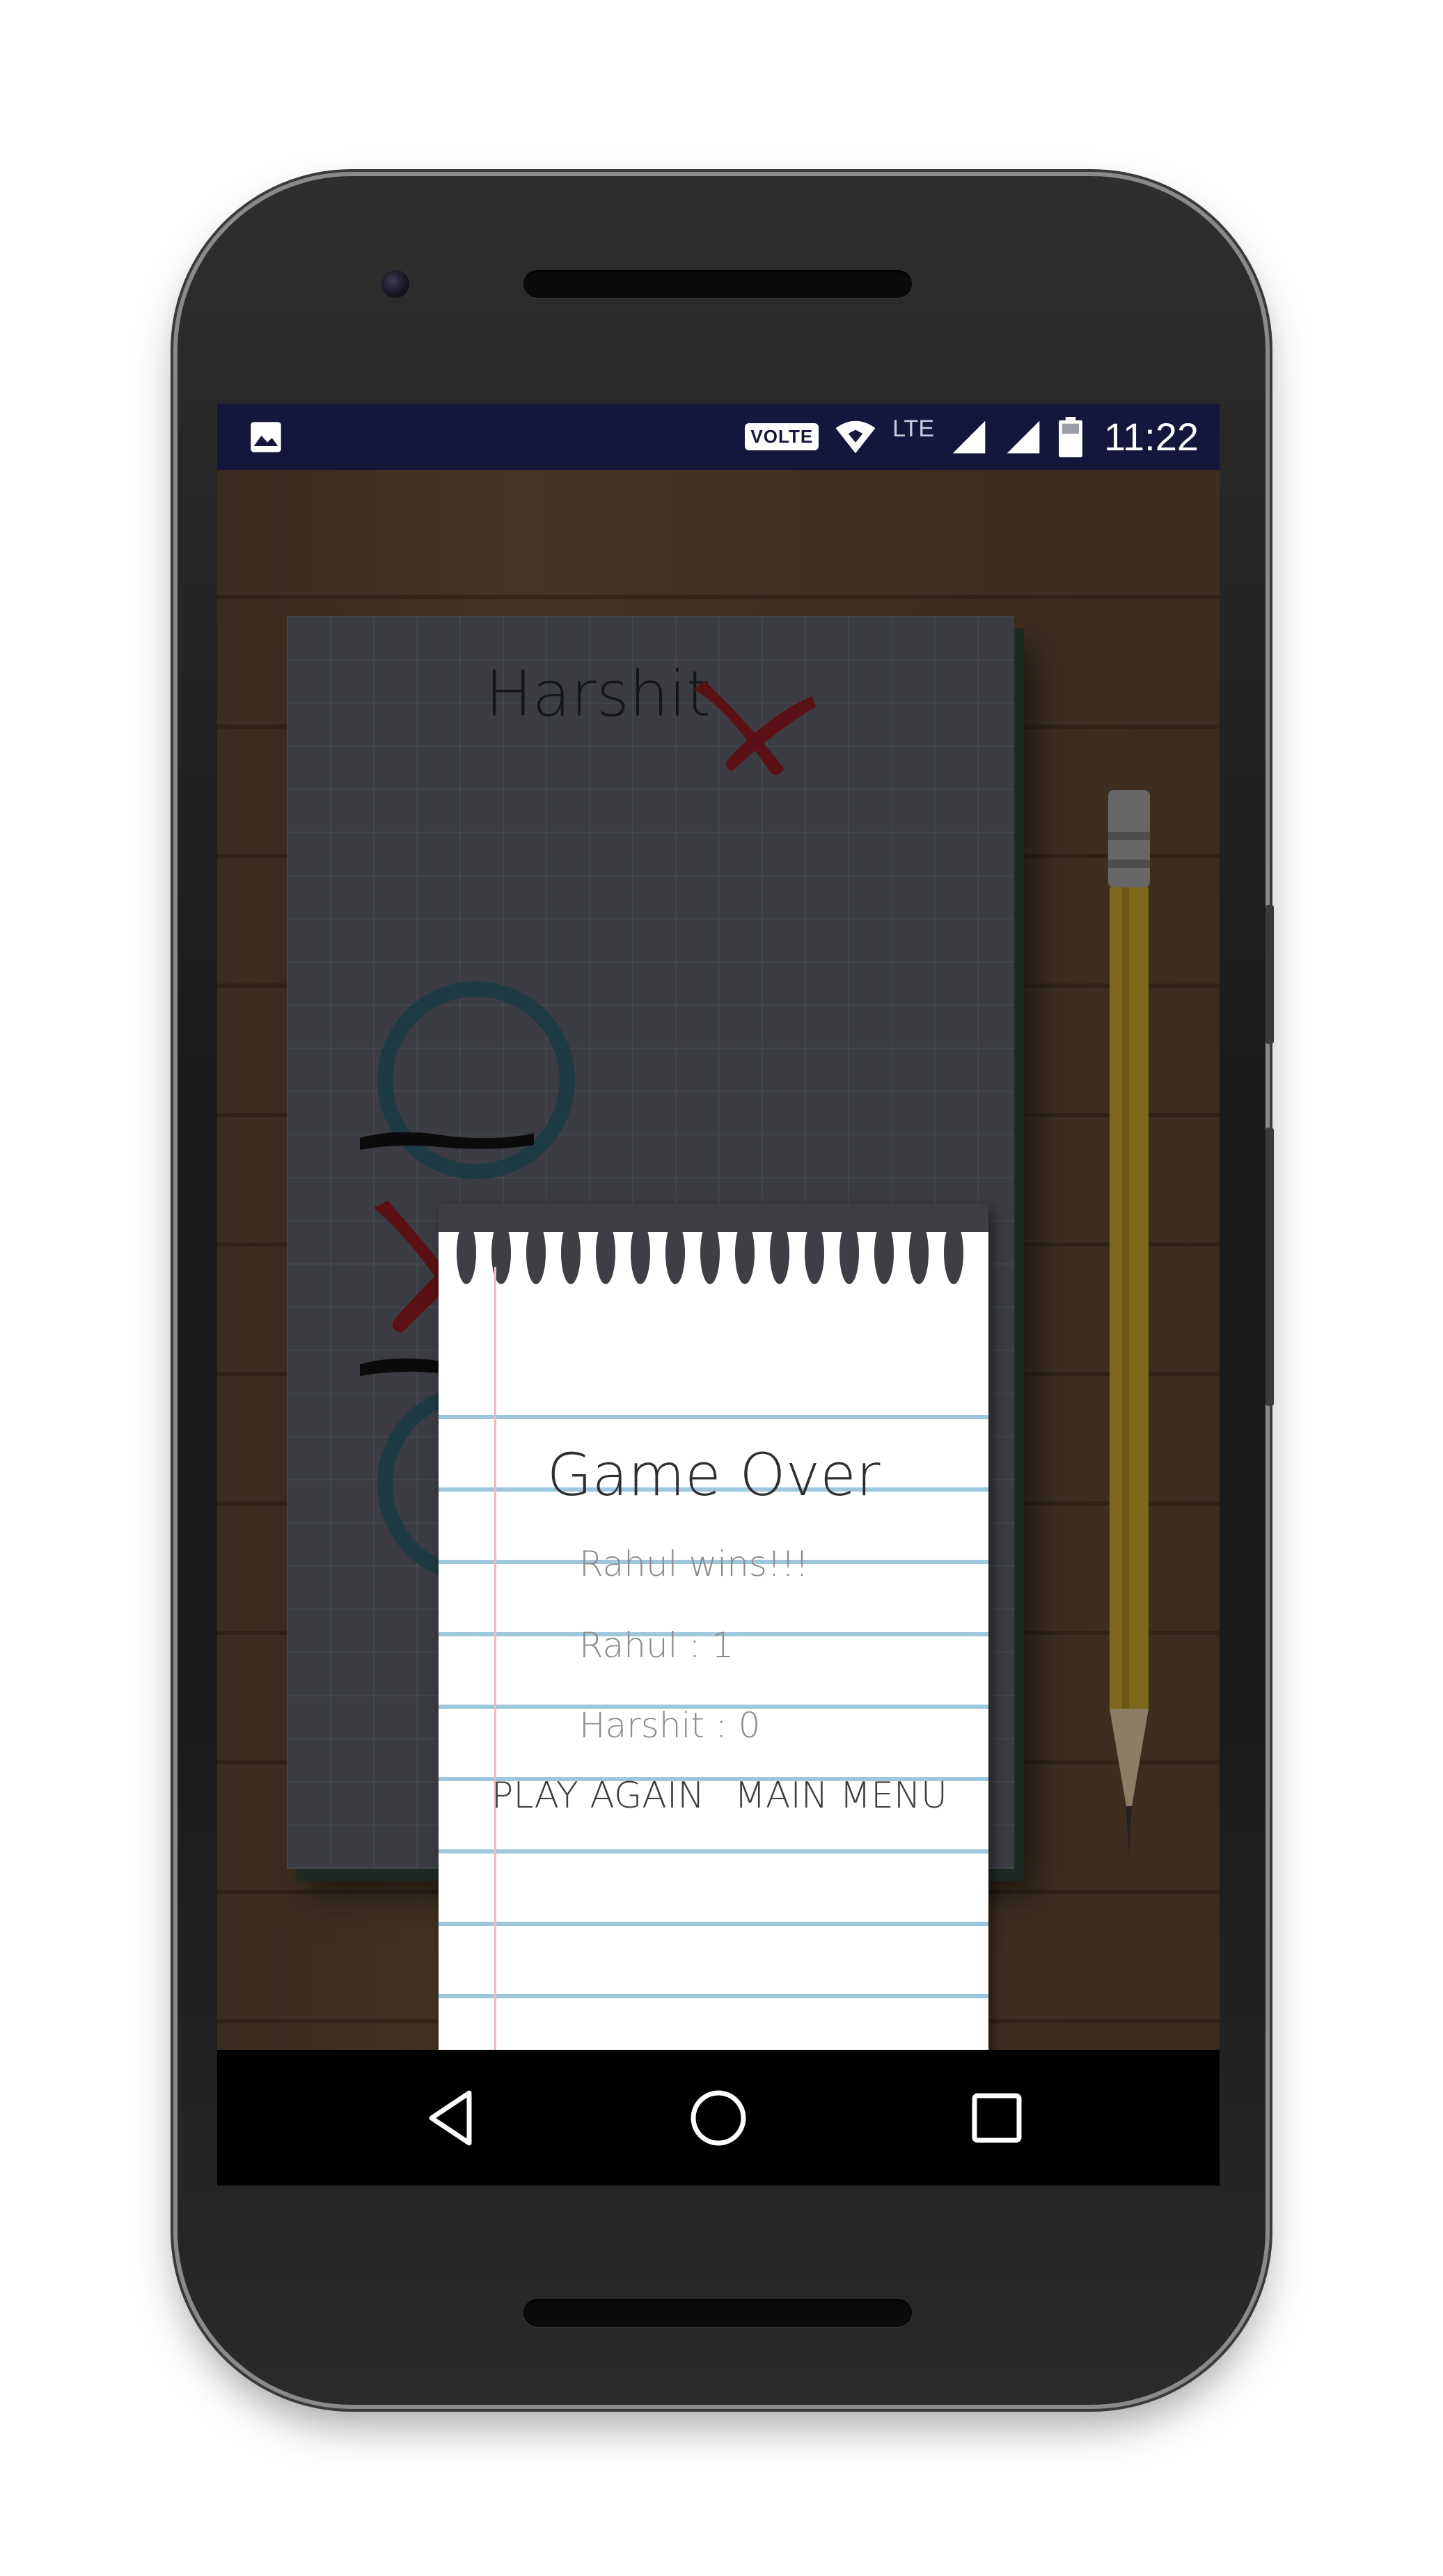 Image resolution: width=1443 pixels, height=2576 pixels. What do you see at coordinates (597, 1796) in the screenshot?
I see `play-again-button: PLAY AGAIN` at bounding box center [597, 1796].